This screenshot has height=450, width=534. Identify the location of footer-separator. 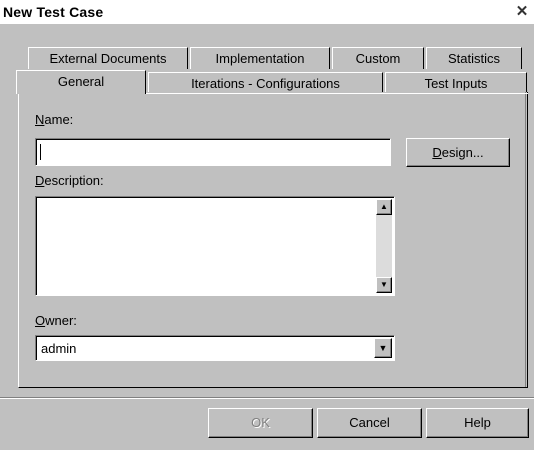
(267, 398).